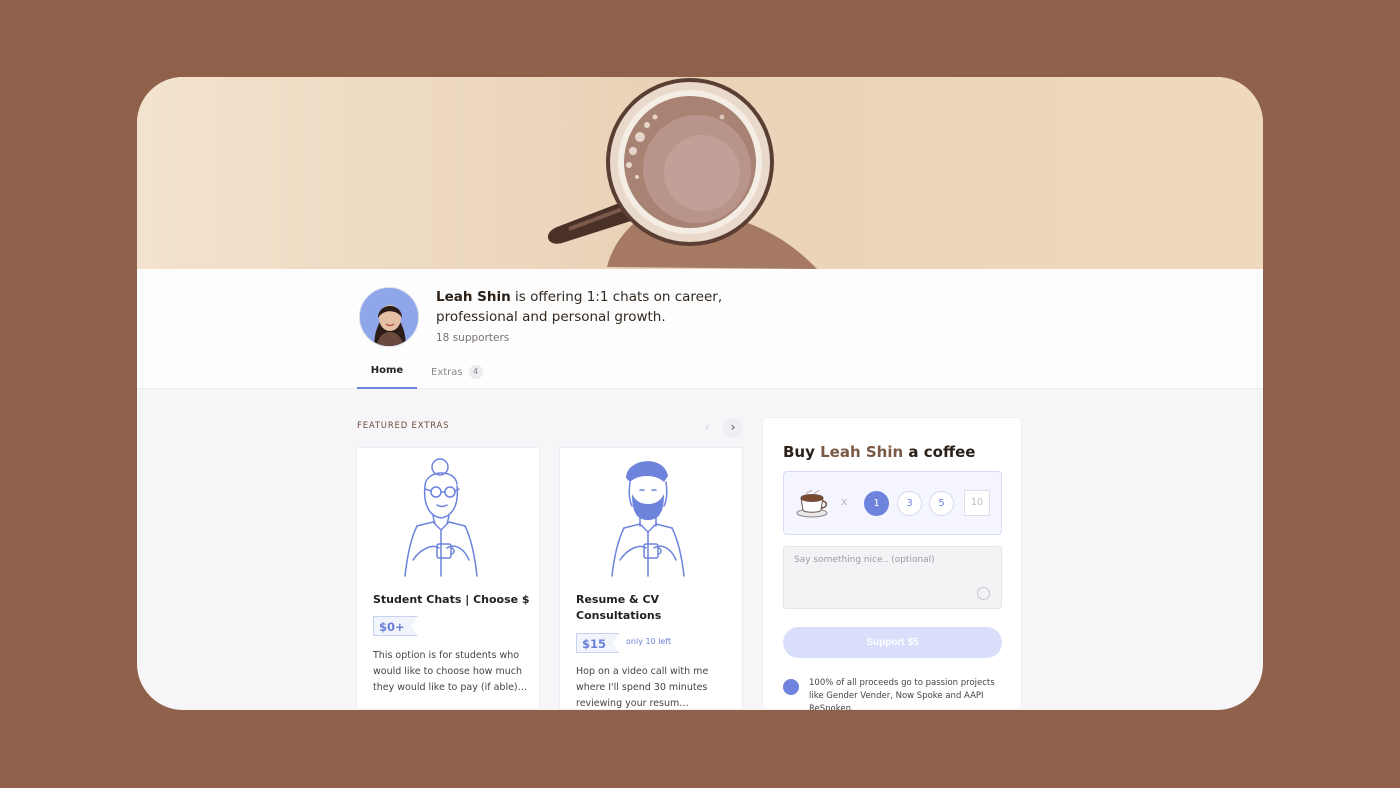 The height and width of the screenshot is (788, 1400). Describe the element at coordinates (475, 372) in the screenshot. I see `extras-count-badge: 4` at that location.